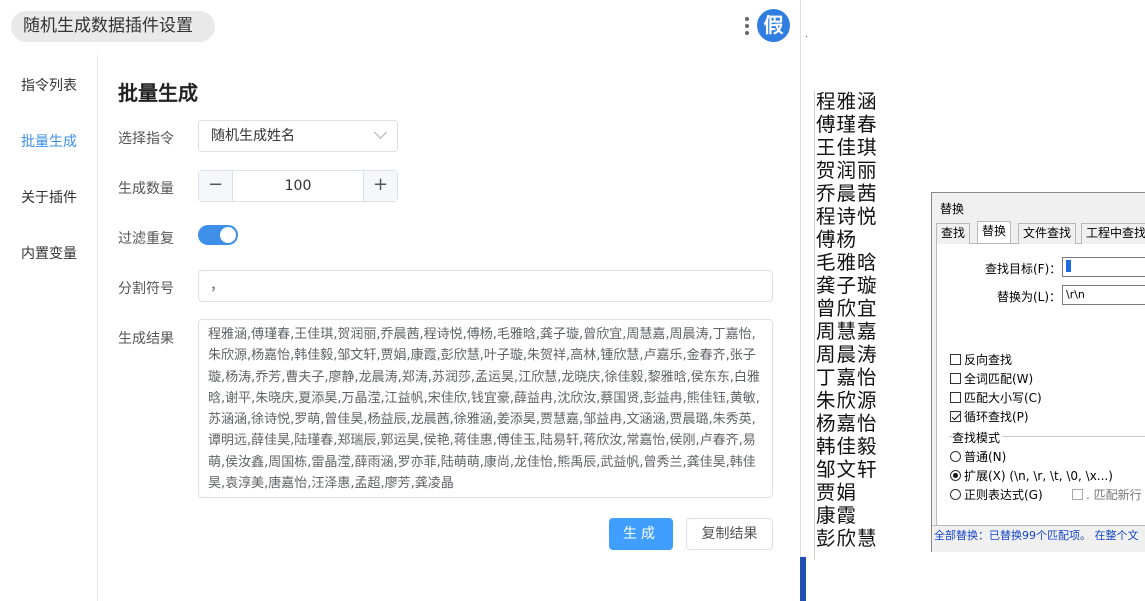  I want to click on document-line: 乔晨茜, so click(847, 193).